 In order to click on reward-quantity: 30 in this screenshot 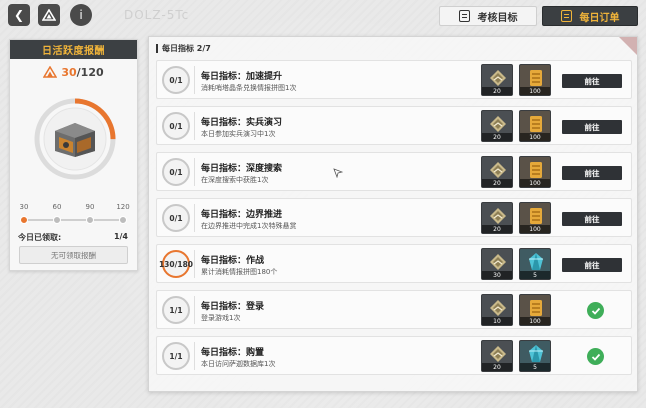, I will do `click(497, 275)`.